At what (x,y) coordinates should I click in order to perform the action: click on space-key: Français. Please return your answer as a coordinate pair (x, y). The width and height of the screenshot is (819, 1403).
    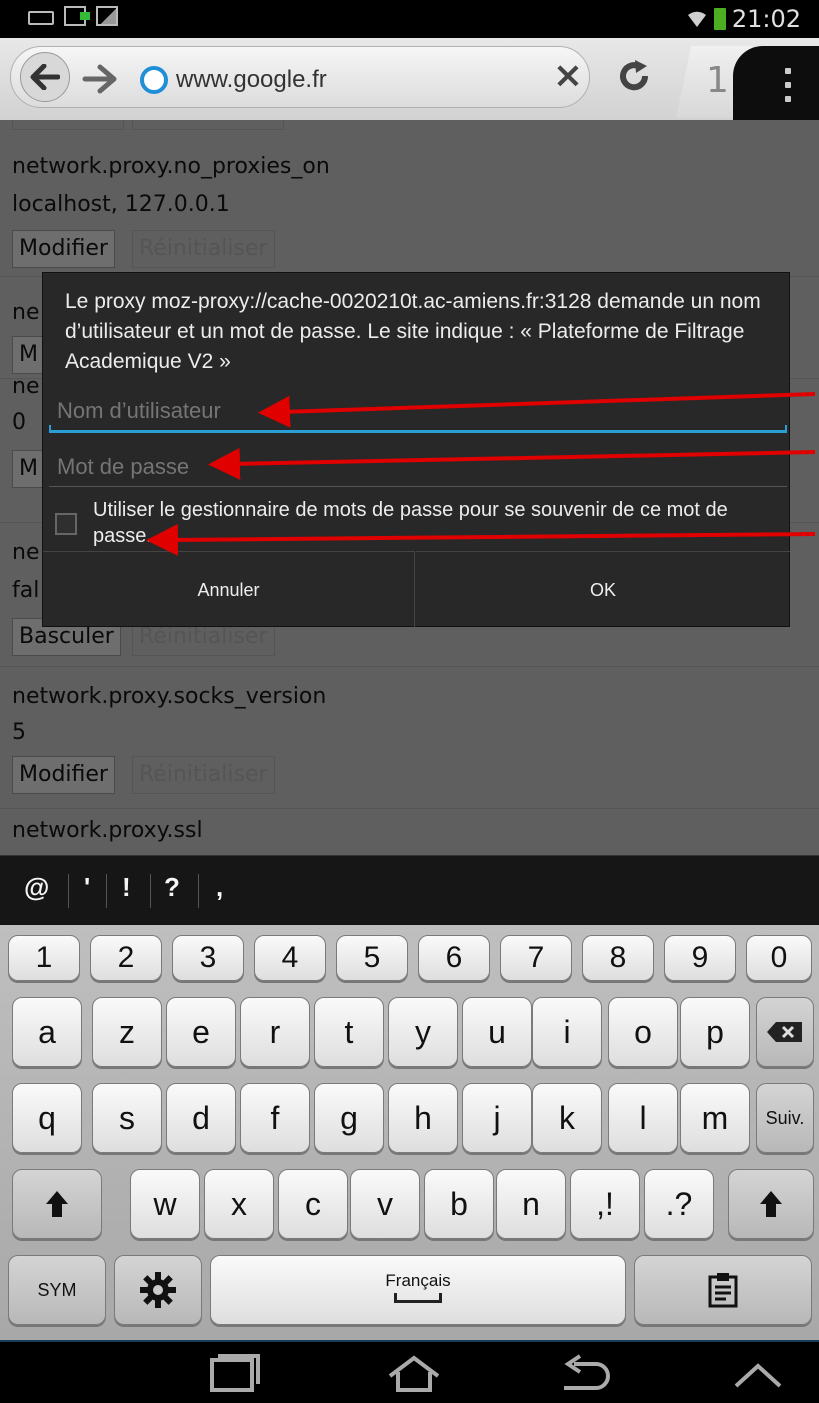
    Looking at the image, I should click on (418, 1290).